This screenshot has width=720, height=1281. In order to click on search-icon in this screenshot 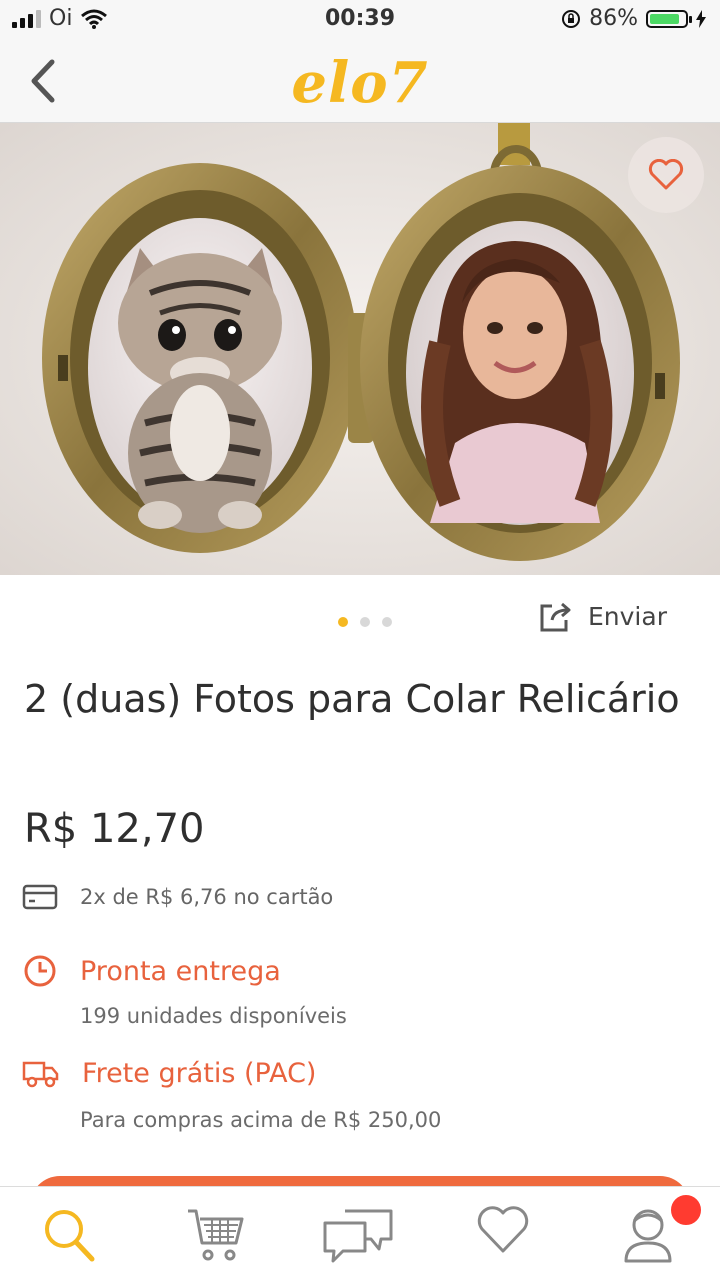, I will do `click(70, 1236)`.